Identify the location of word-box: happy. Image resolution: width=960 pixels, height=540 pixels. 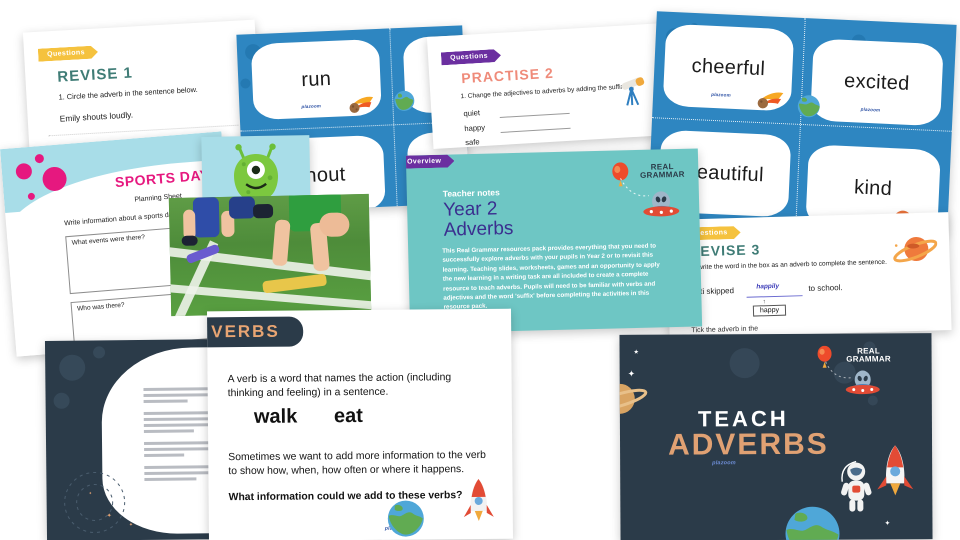
(769, 310).